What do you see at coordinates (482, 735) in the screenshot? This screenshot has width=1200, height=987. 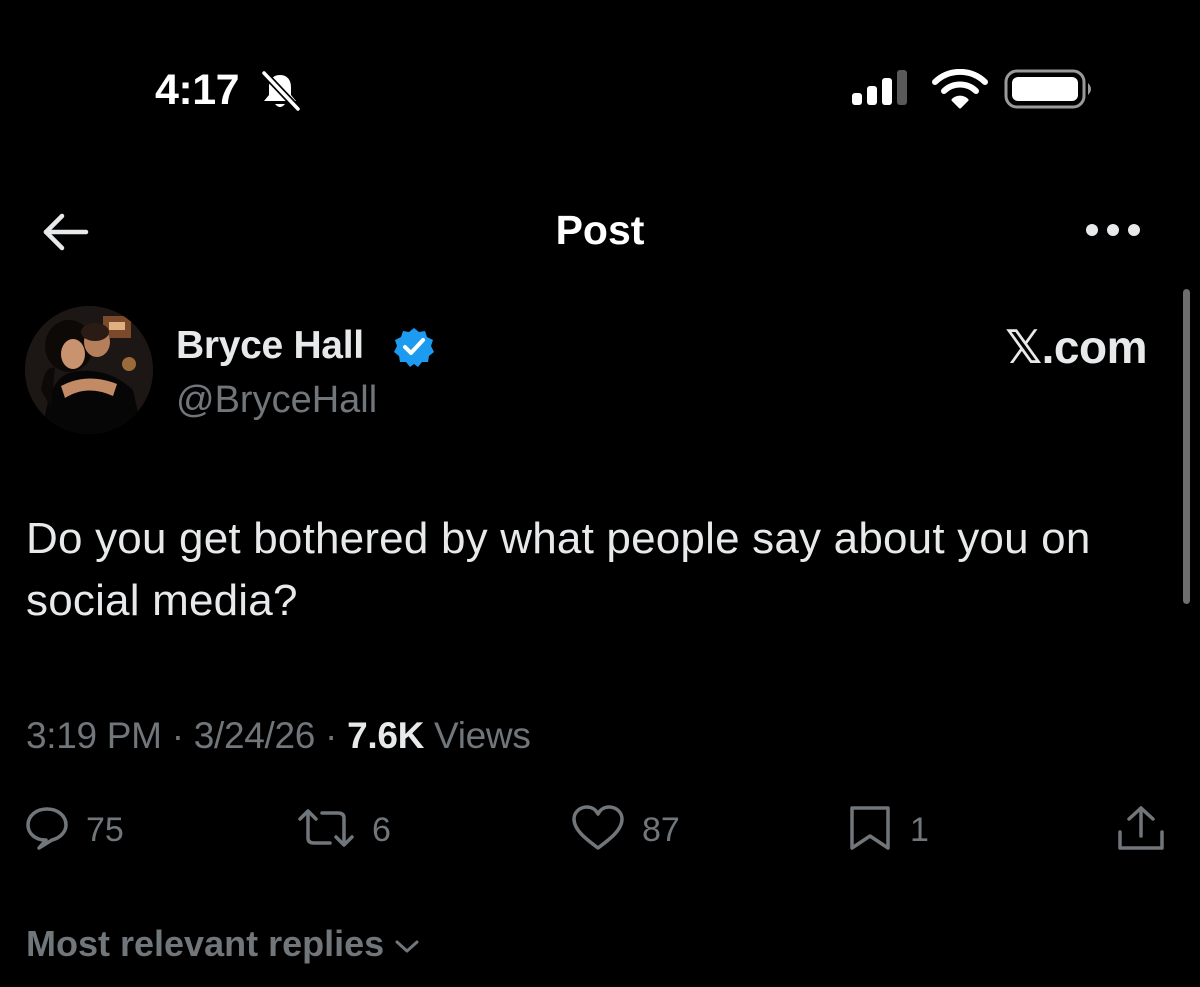 I see `views-label: Views` at bounding box center [482, 735].